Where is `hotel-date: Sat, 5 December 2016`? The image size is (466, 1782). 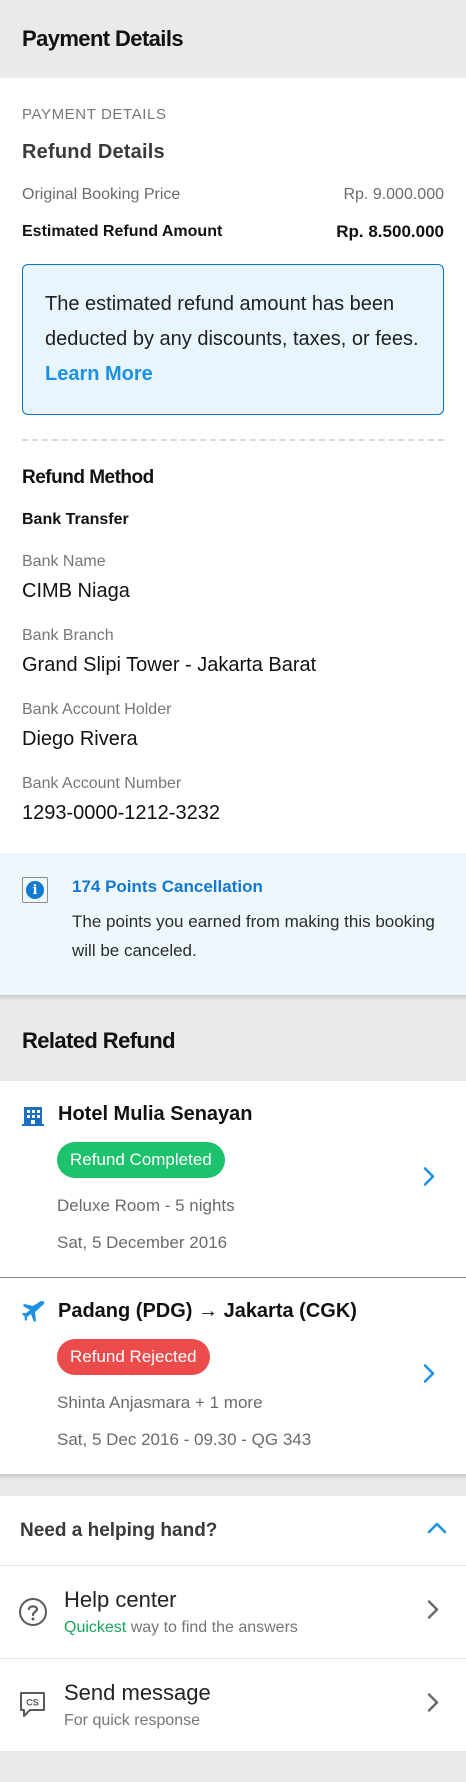 hotel-date: Sat, 5 December 2016 is located at coordinates (142, 1242).